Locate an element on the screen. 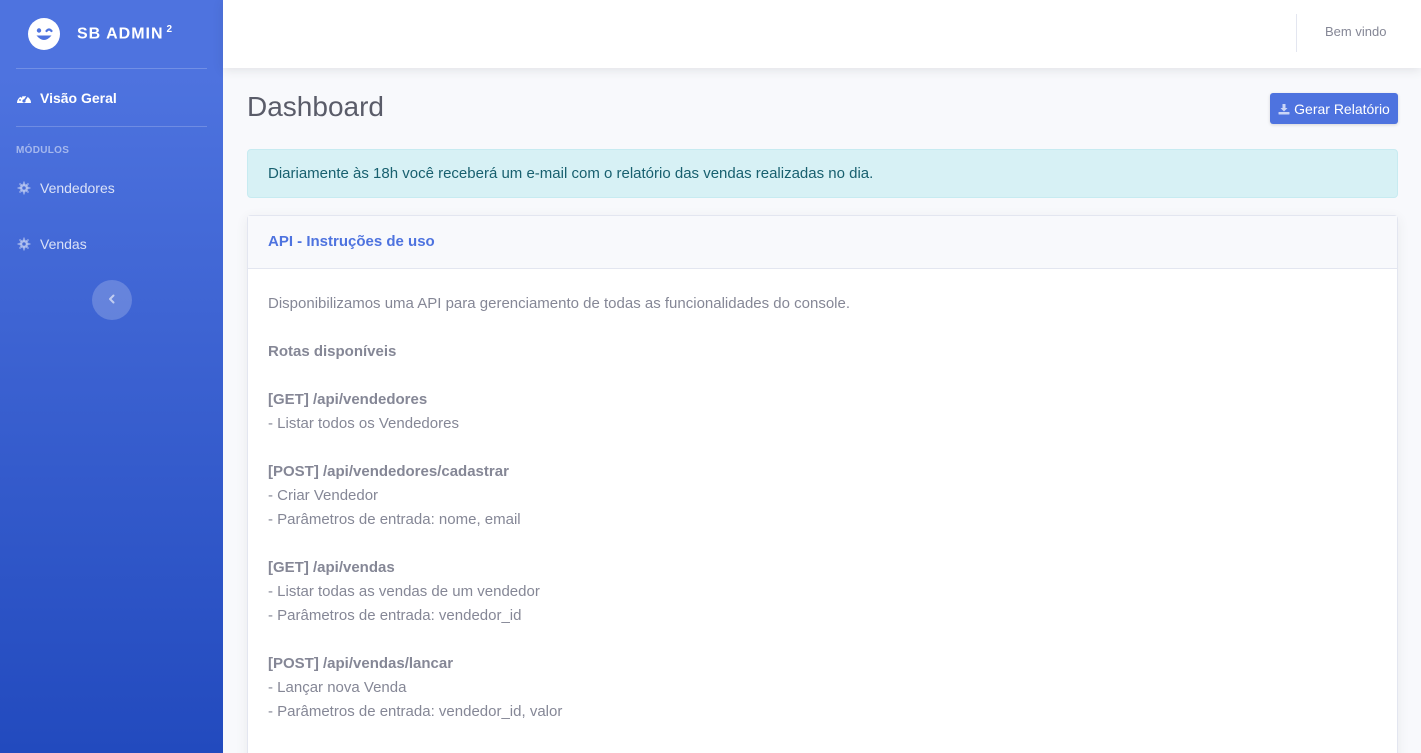  route-endpoint: [POST] /api/vendedores/cadastrar is located at coordinates (388, 471).